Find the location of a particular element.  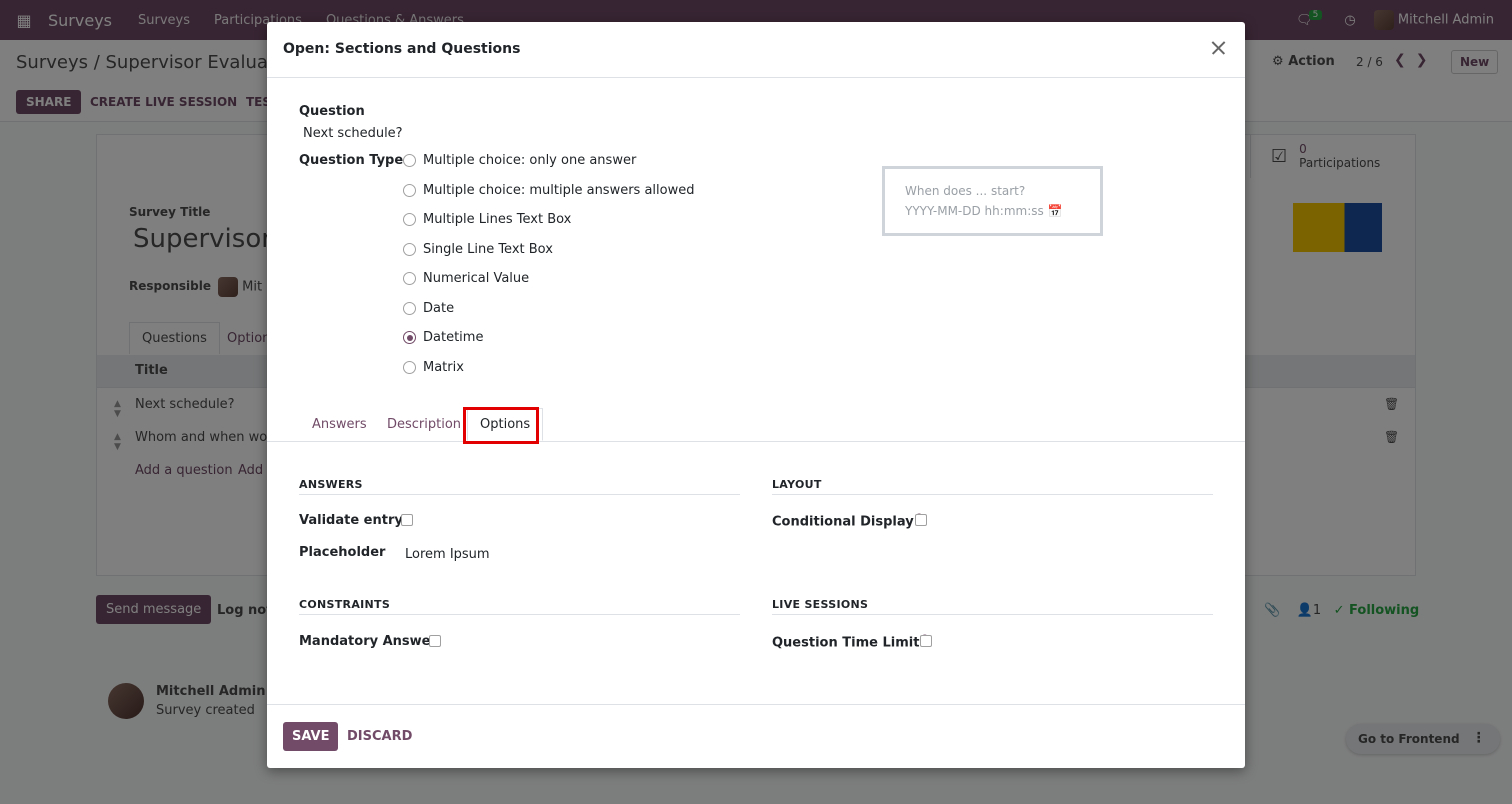

tab-answers: Answers is located at coordinates (339, 424).